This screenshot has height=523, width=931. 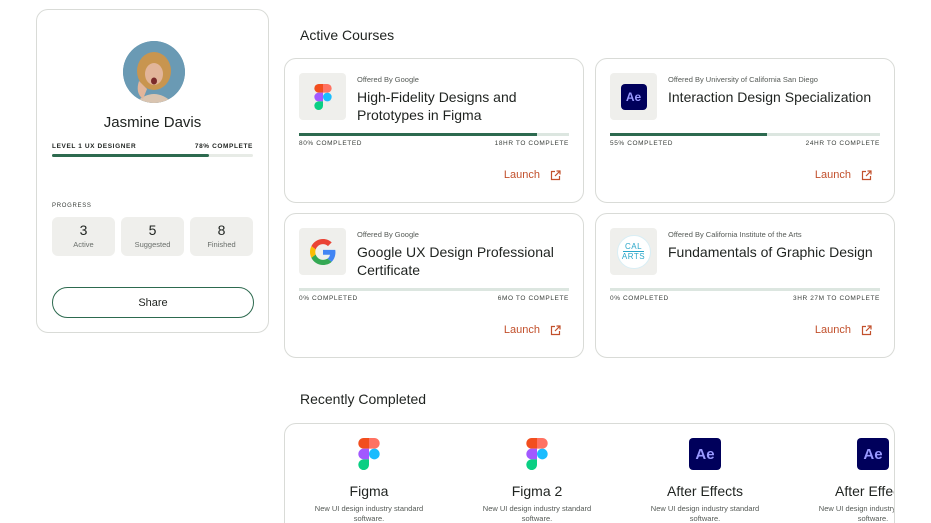 I want to click on avatar, so click(x=154, y=72).